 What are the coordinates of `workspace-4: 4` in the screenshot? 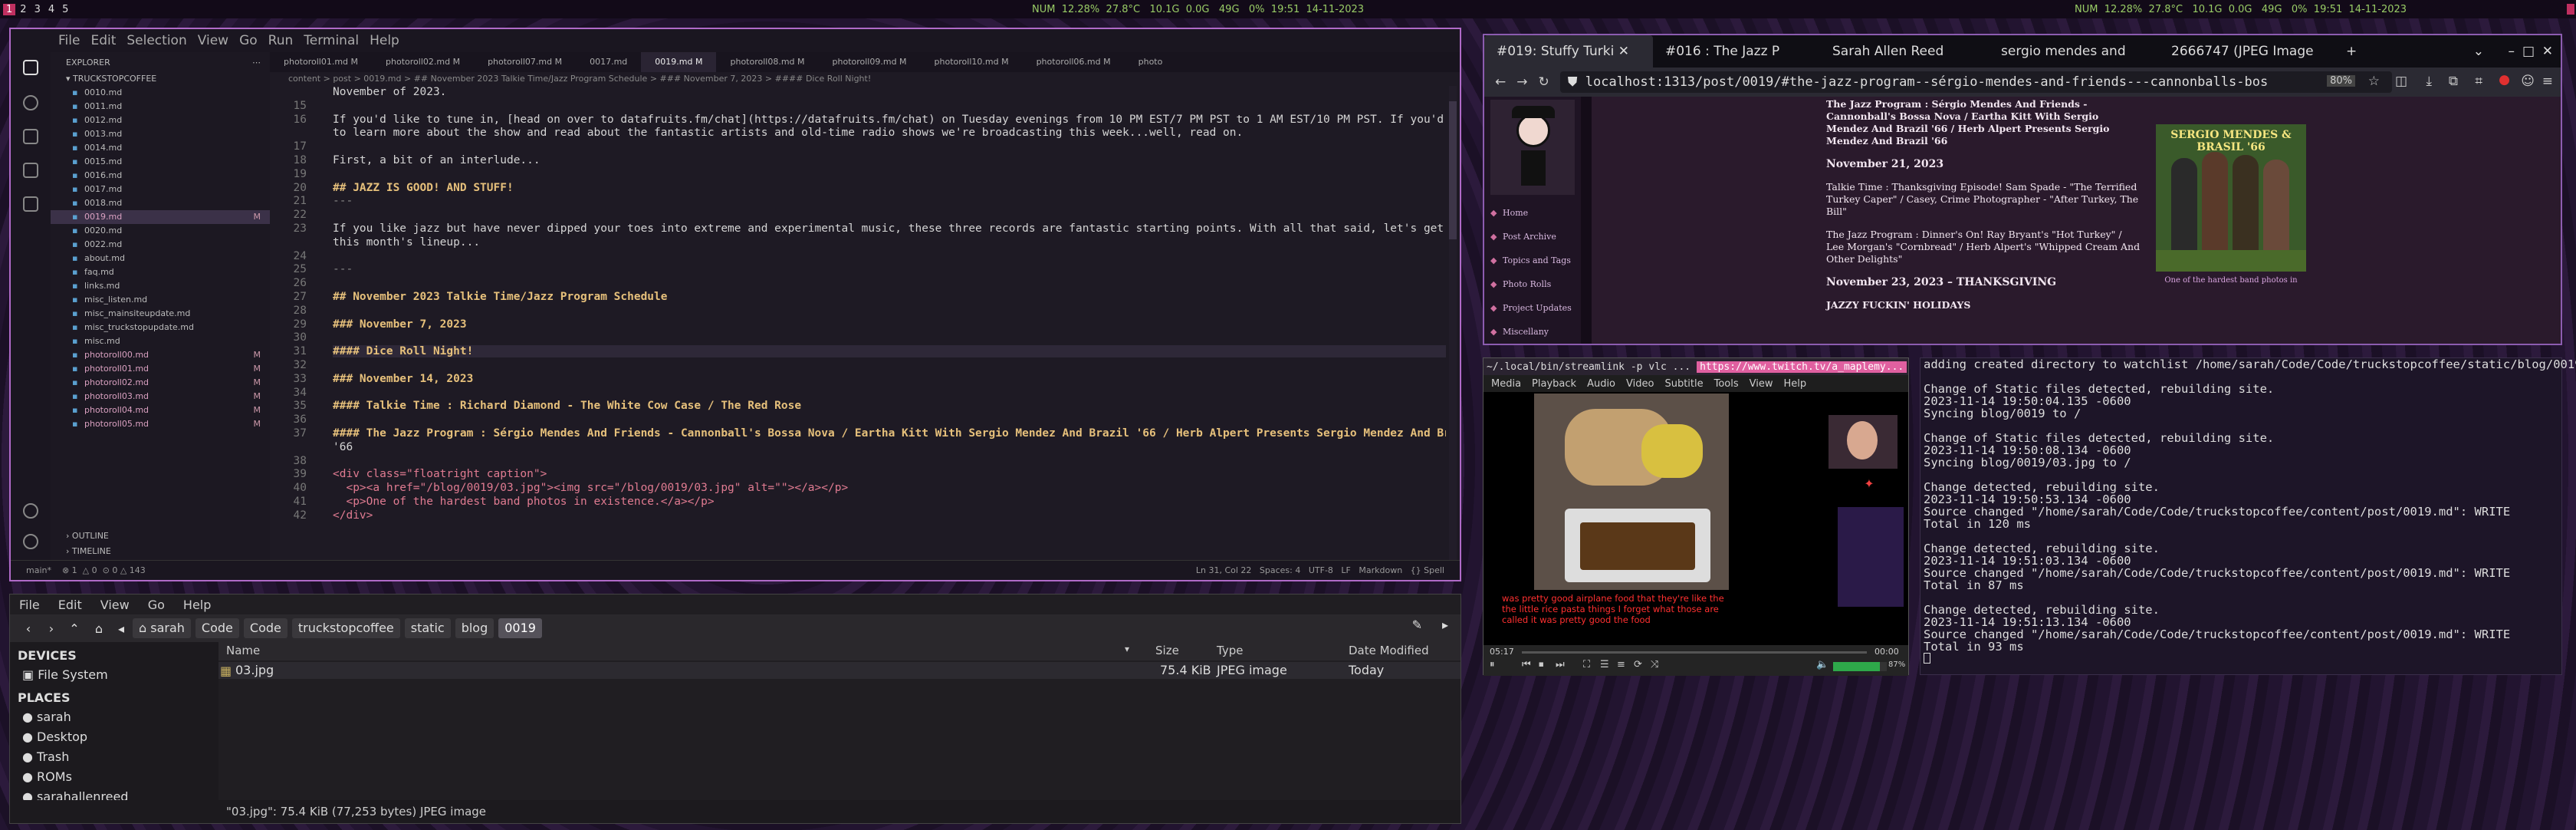 It's located at (52, 9).